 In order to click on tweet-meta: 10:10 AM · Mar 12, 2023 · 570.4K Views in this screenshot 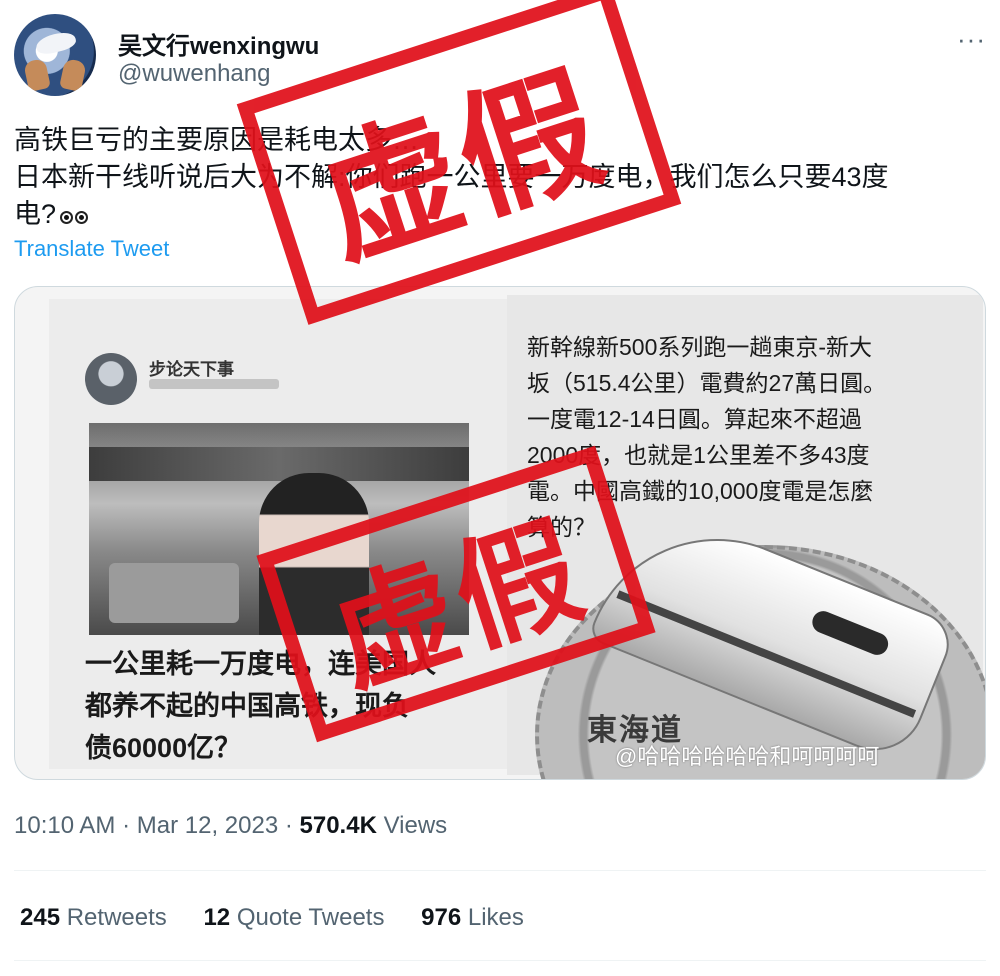, I will do `click(230, 826)`.